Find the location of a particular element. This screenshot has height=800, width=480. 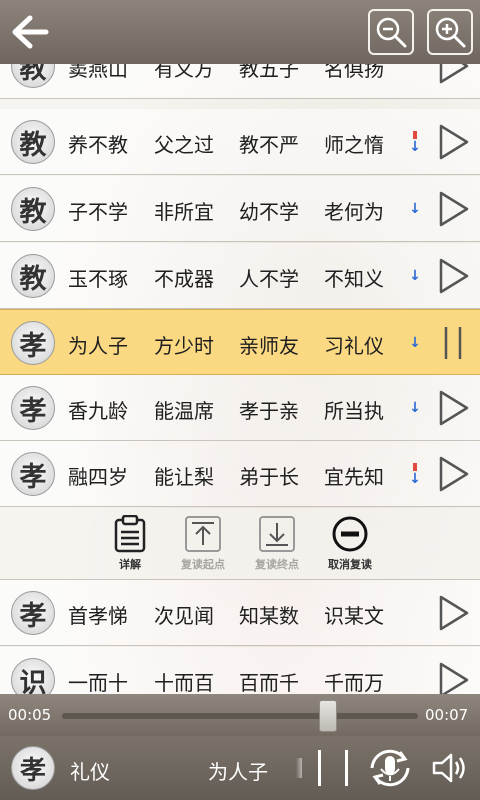

verse-phrase: 为人子 is located at coordinates (98, 346).